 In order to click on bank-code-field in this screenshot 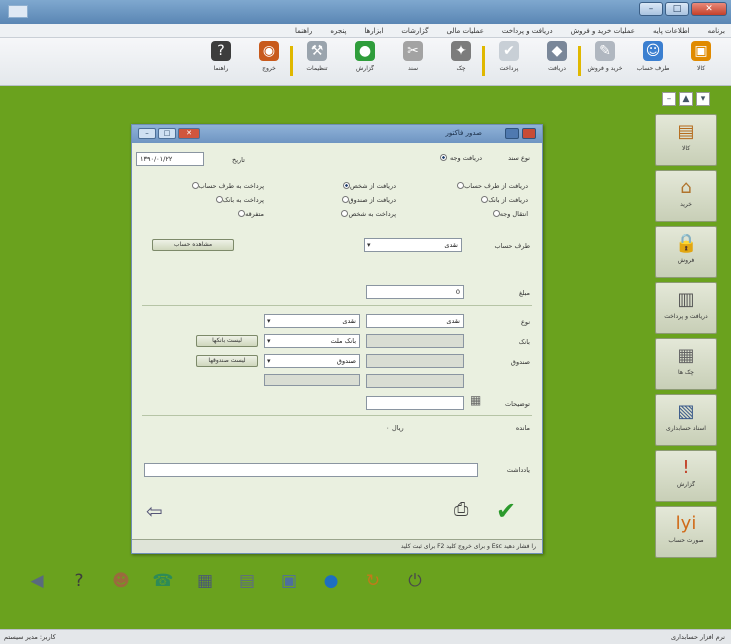, I will do `click(415, 341)`.